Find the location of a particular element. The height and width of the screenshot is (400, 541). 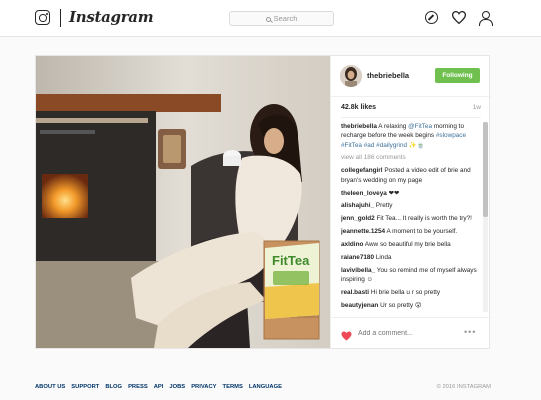

caption-mention: @FitTea is located at coordinates (420, 126).